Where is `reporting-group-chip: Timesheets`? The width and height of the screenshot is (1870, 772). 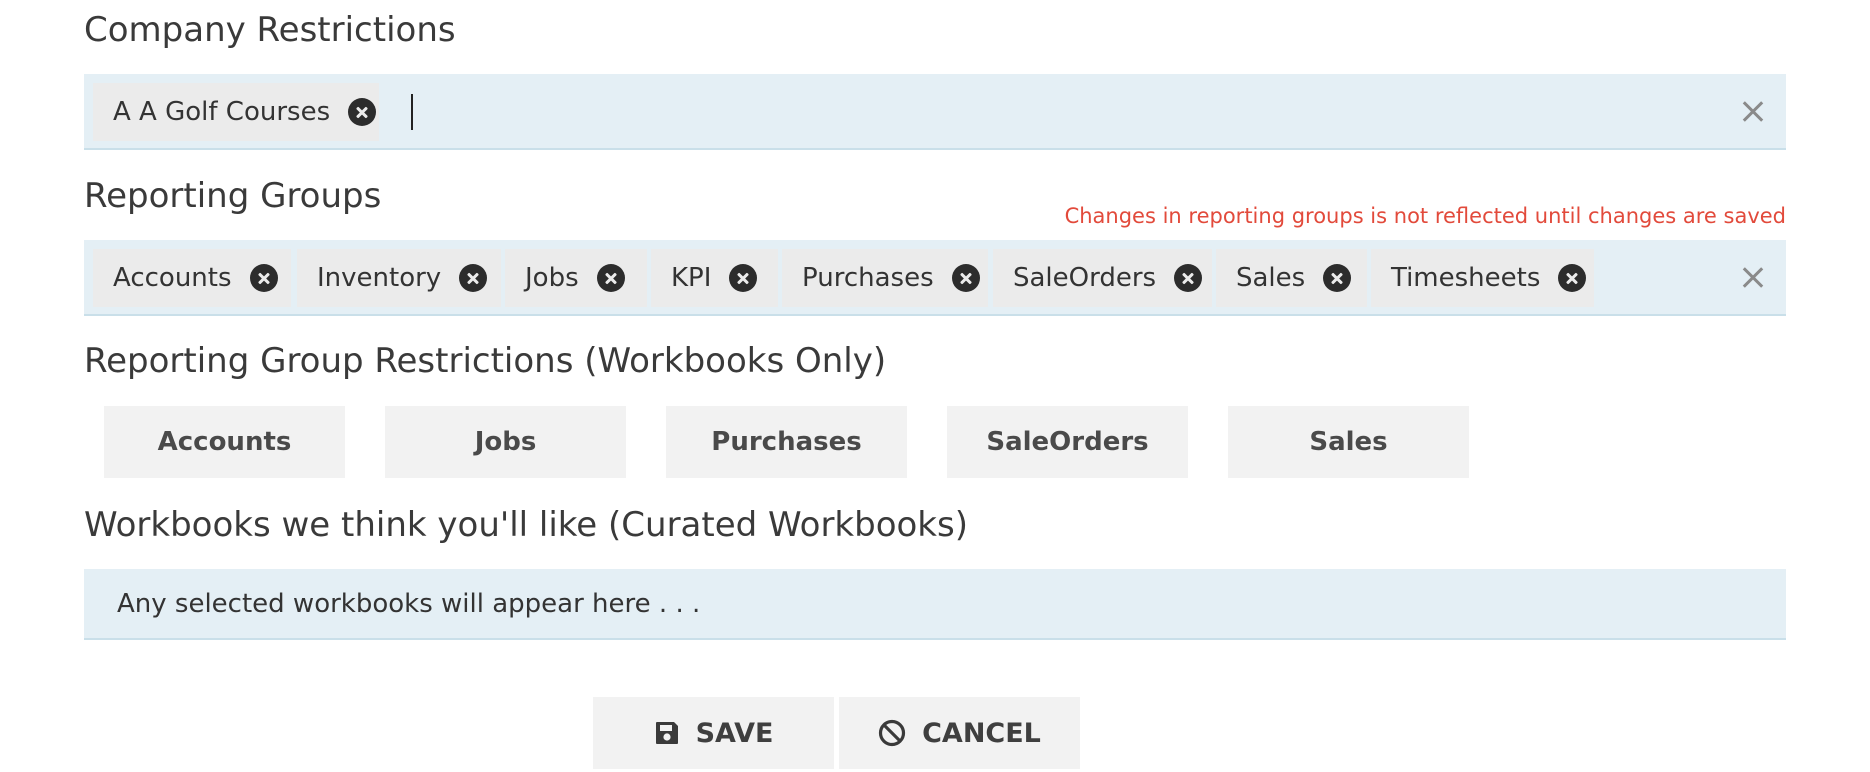 reporting-group-chip: Timesheets is located at coordinates (1482, 278).